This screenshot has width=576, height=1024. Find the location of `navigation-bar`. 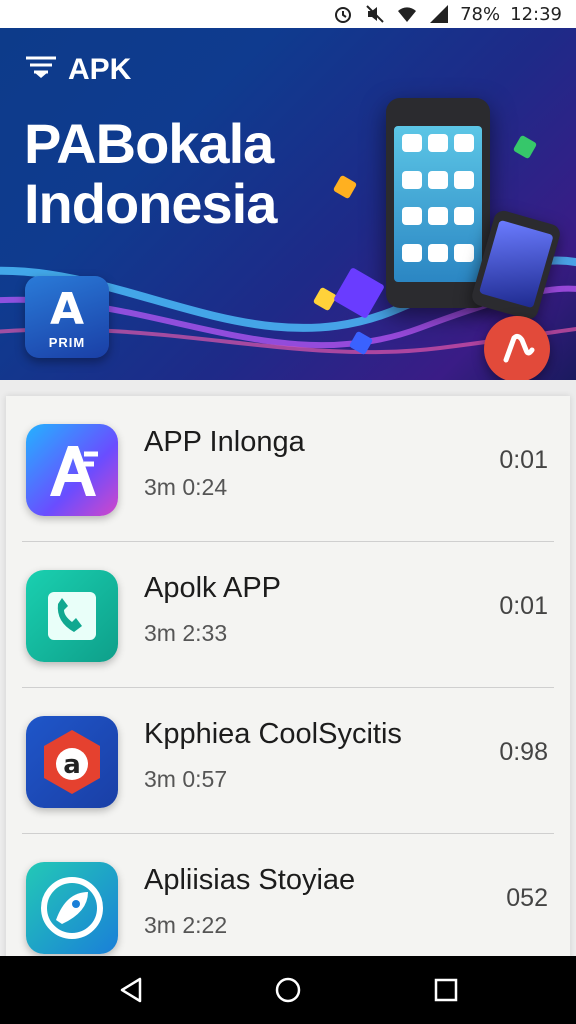

navigation-bar is located at coordinates (288, 990).